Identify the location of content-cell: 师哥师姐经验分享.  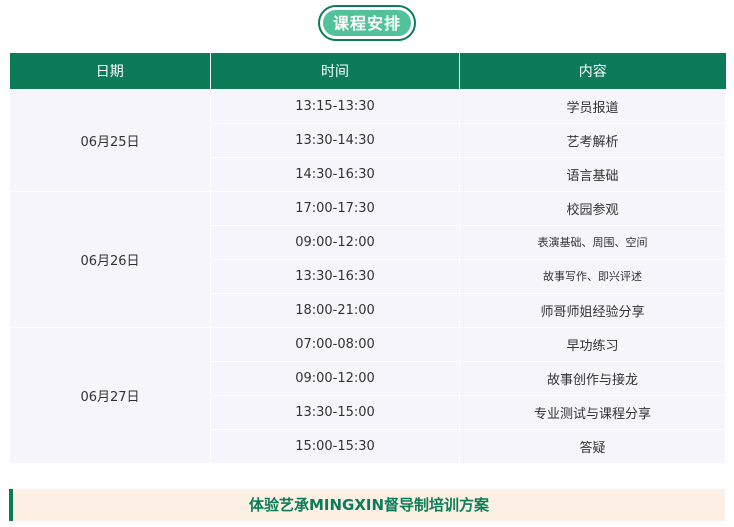
(592, 310).